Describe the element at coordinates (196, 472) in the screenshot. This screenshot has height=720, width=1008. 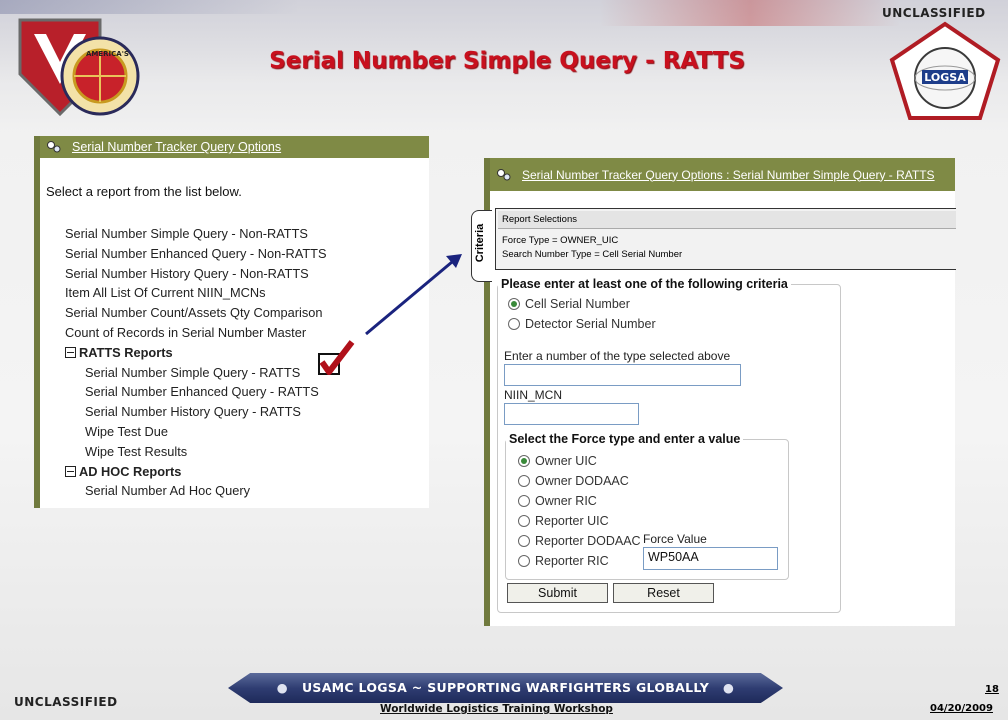
I see `adhoc-group: AD HOC Reports` at that location.